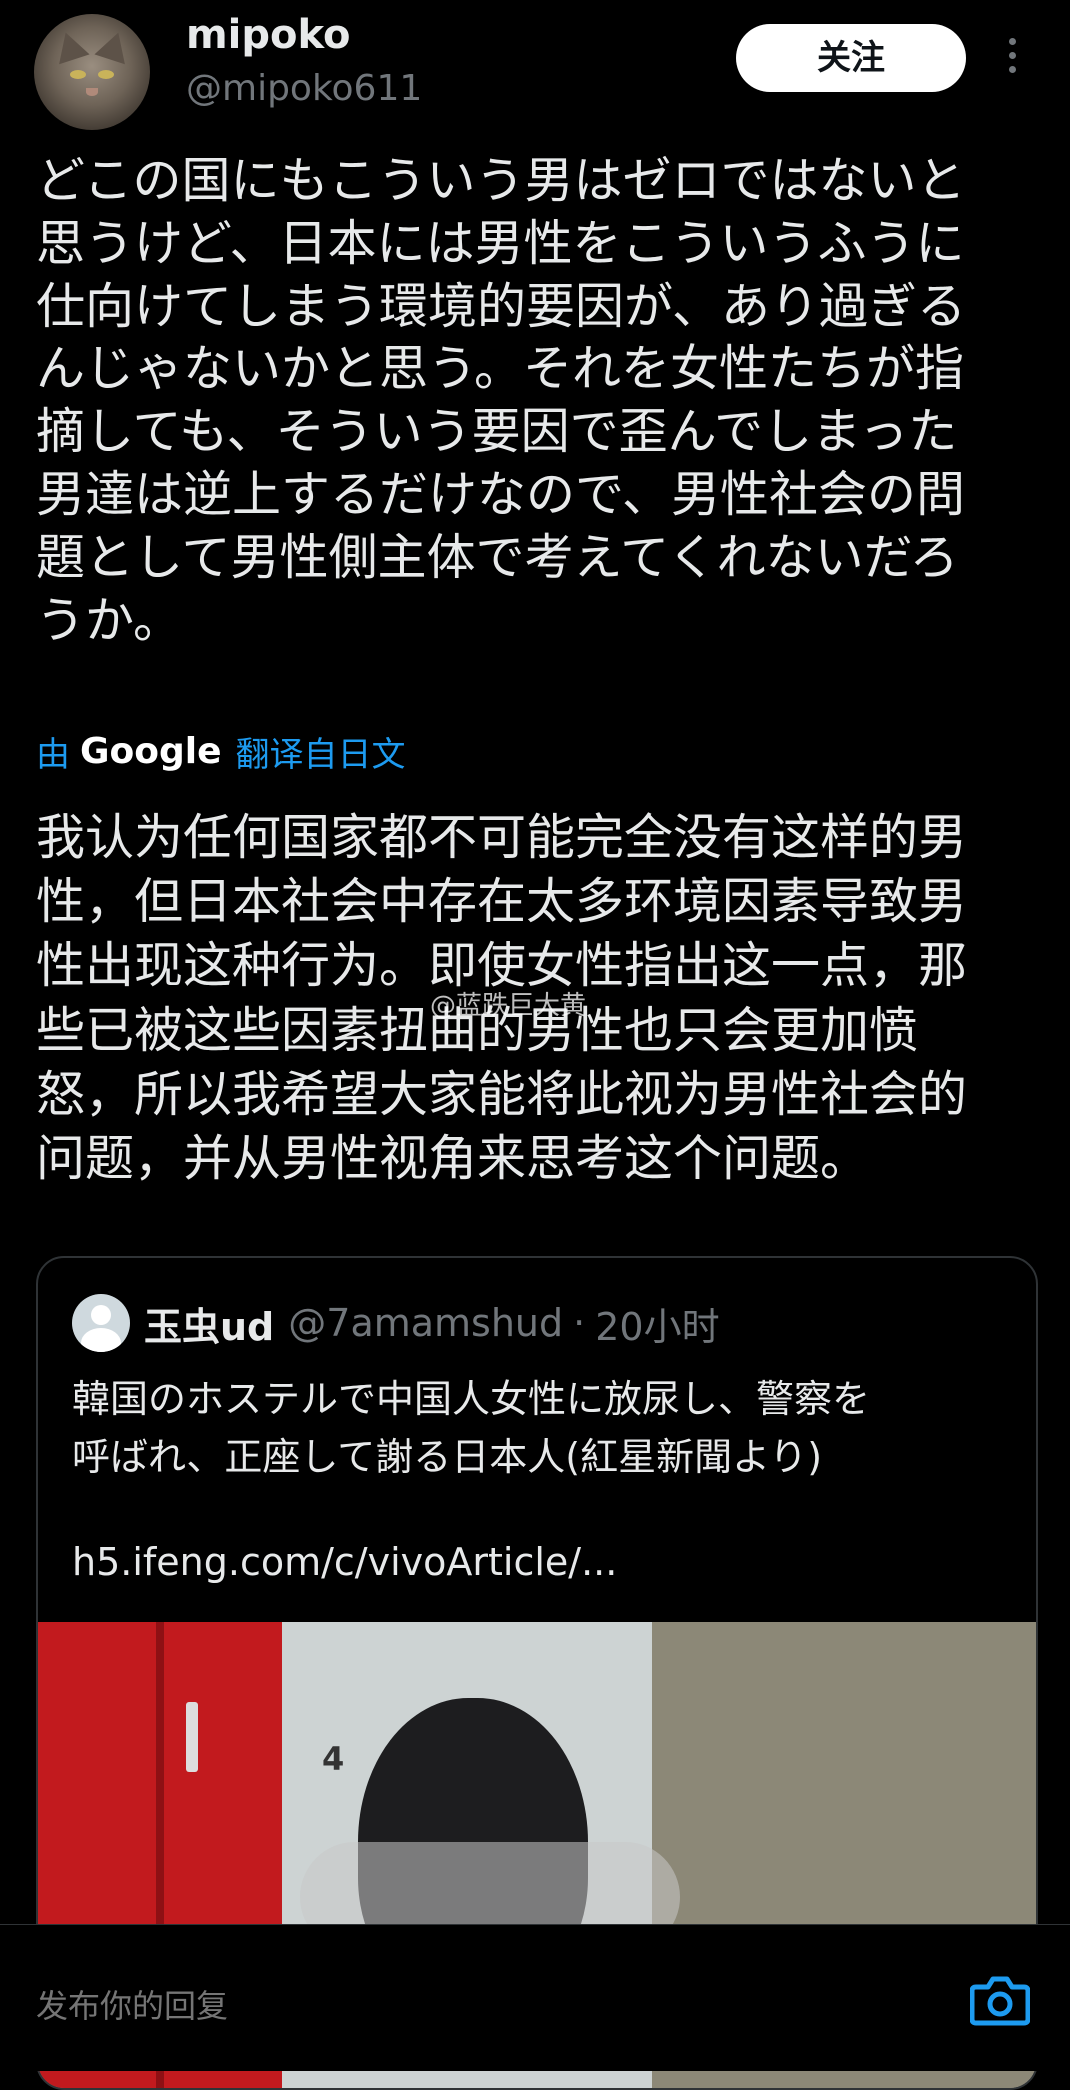 The width and height of the screenshot is (1070, 2090). Describe the element at coordinates (1012, 59) in the screenshot. I see `more-options-icon` at that location.